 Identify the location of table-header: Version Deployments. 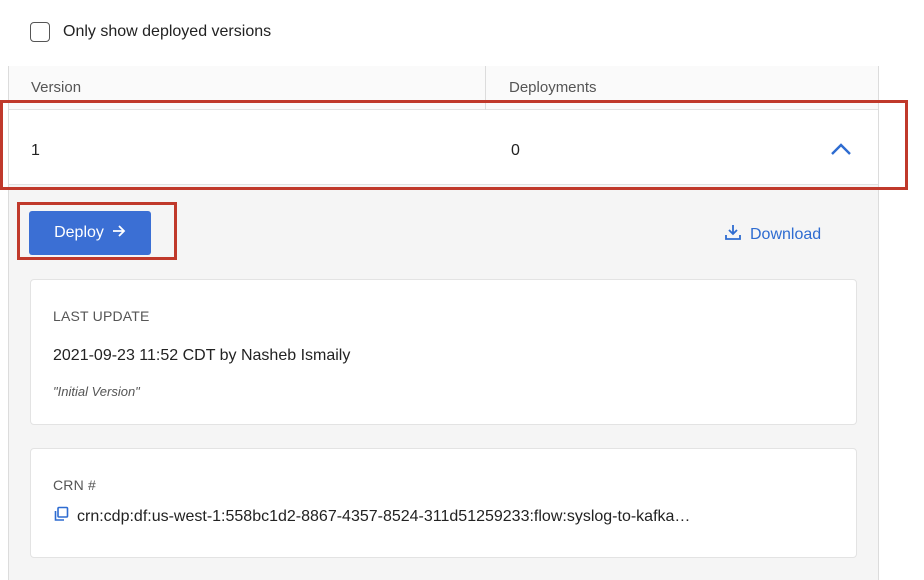
(443, 88).